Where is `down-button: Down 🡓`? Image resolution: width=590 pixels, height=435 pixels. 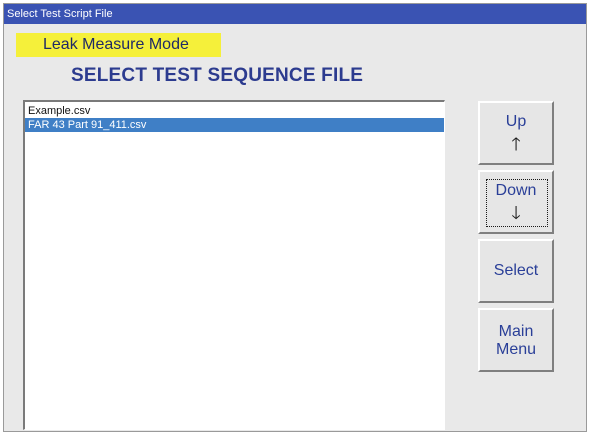 down-button: Down 🡓 is located at coordinates (516, 202).